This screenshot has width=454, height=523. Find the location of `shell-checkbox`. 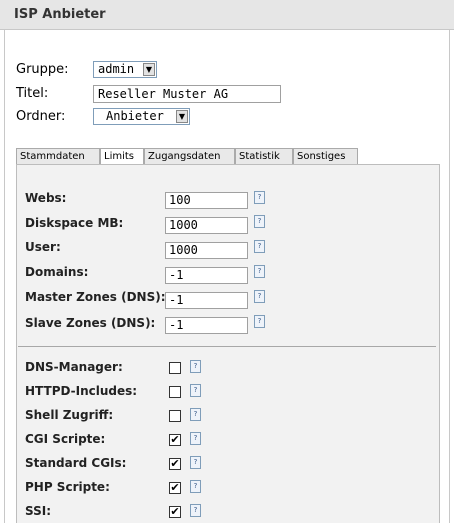

shell-checkbox is located at coordinates (175, 416).